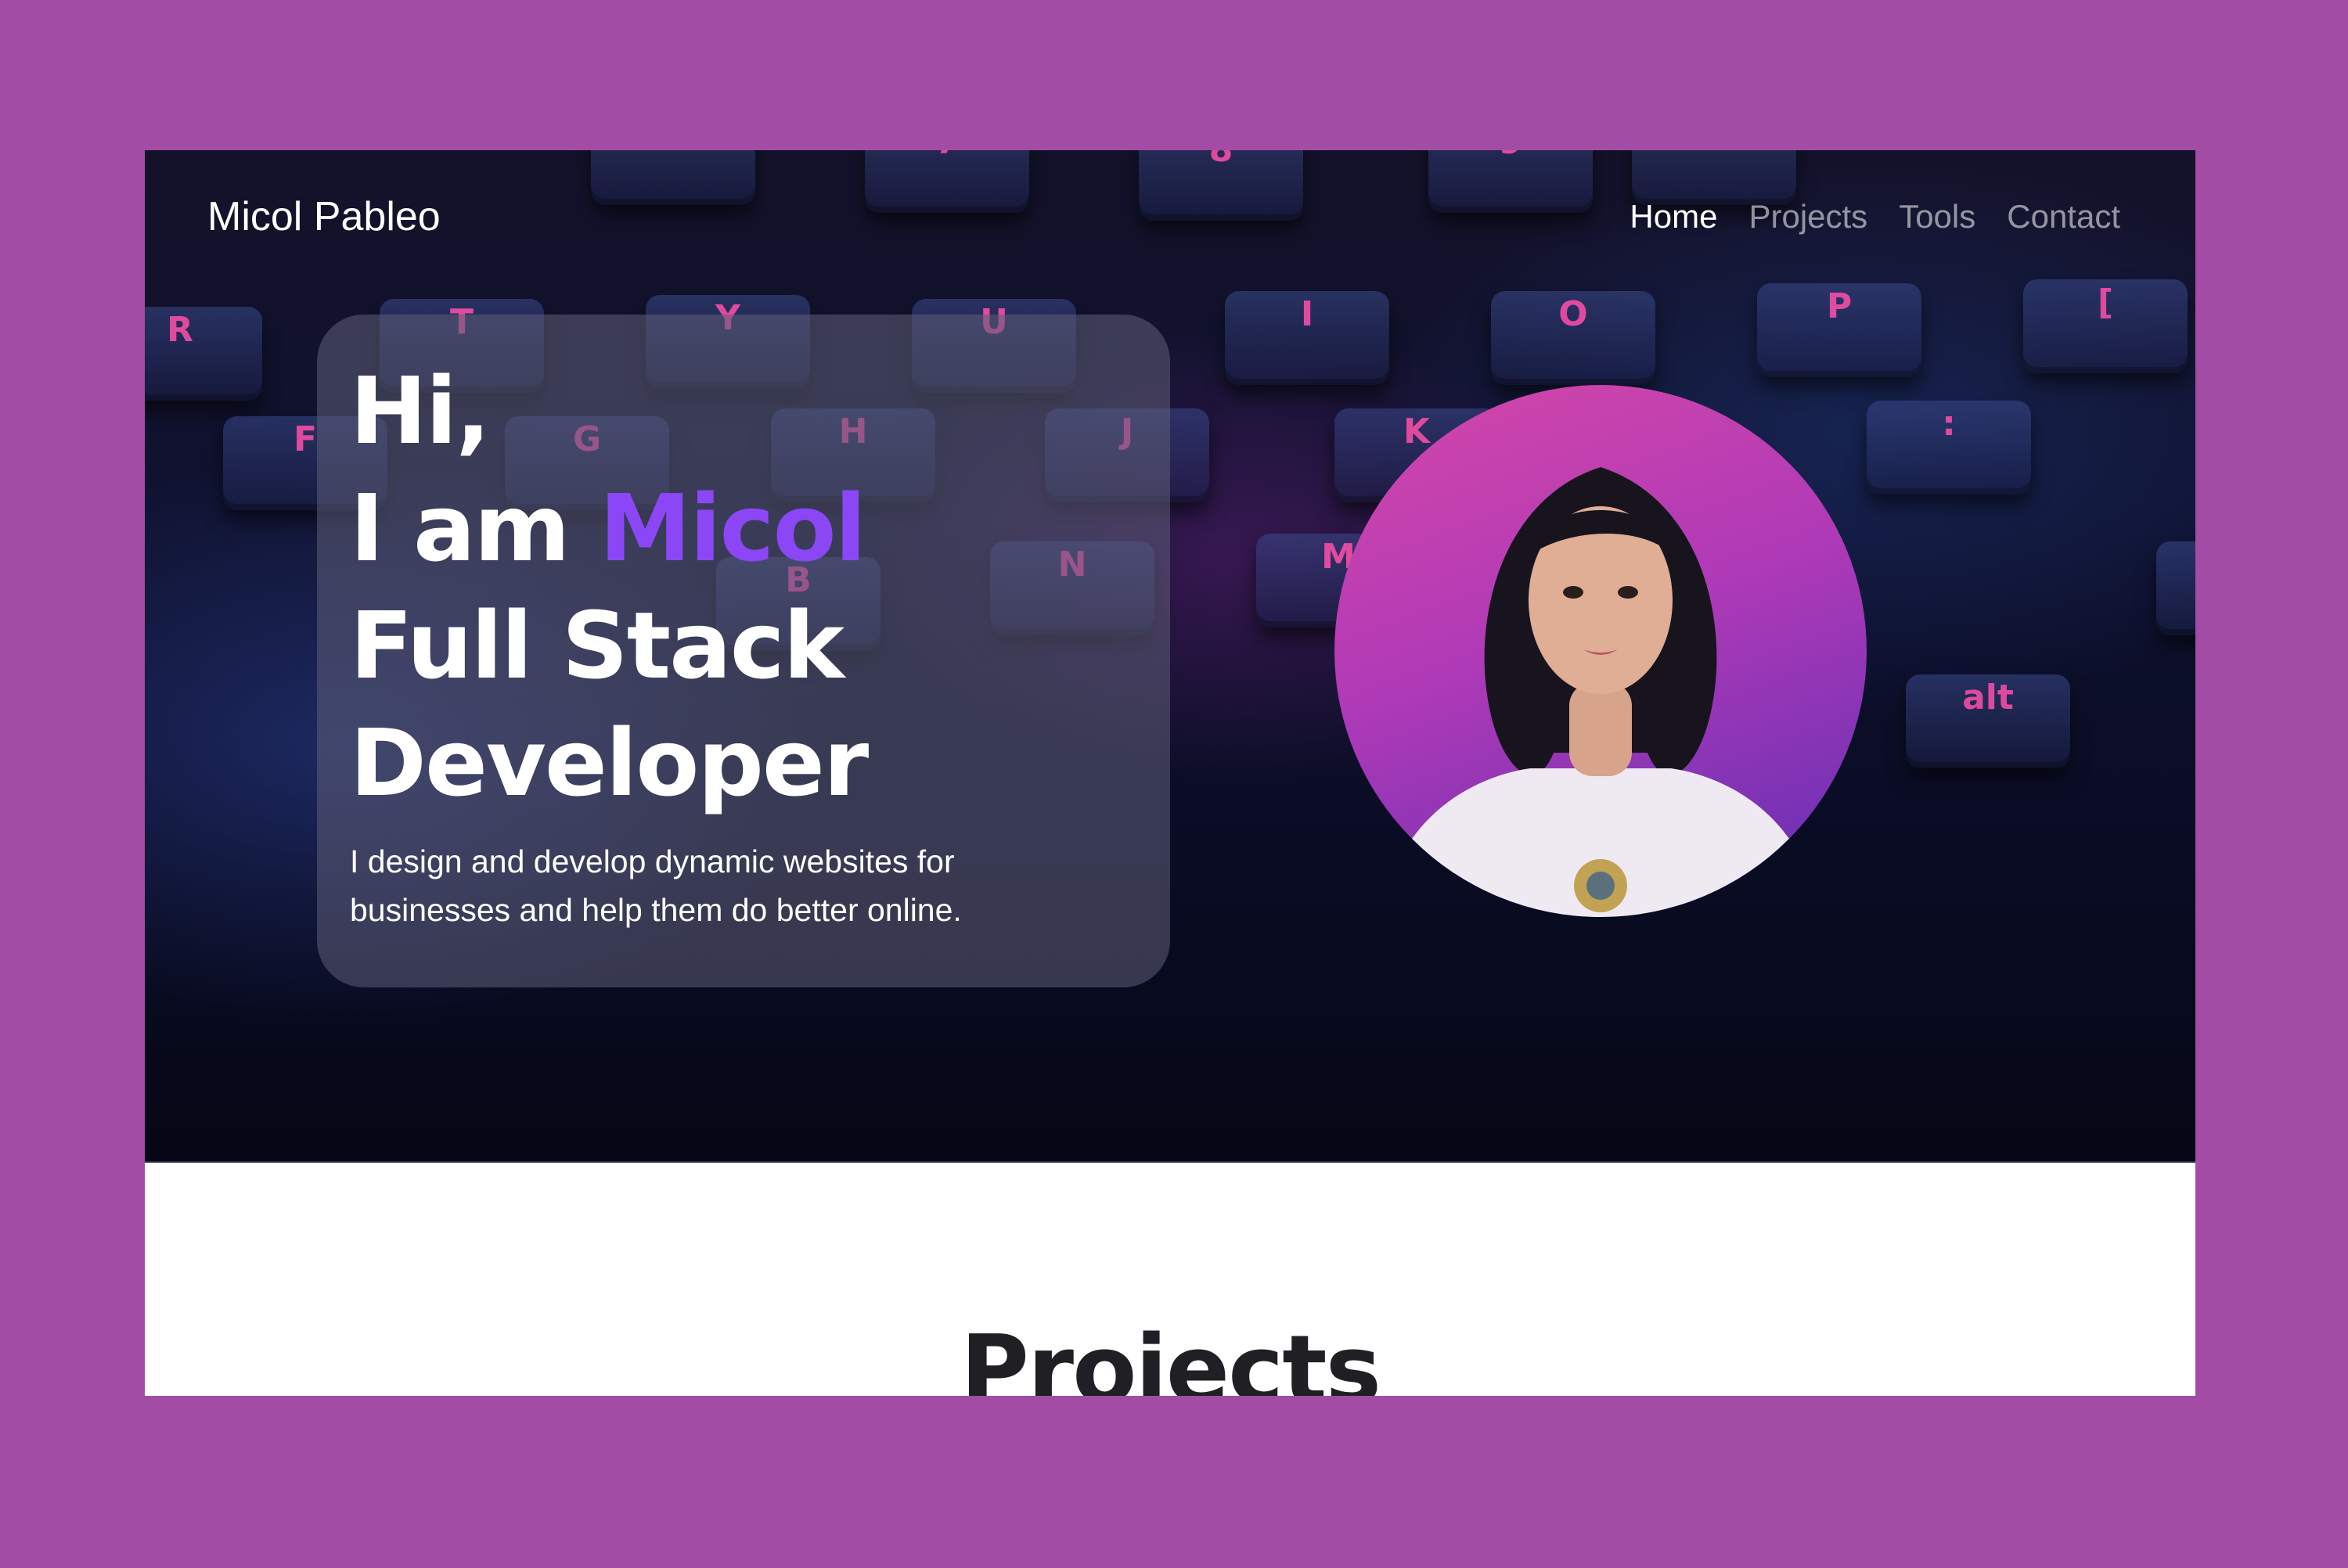 The image size is (2348, 1568). What do you see at coordinates (1875, 217) in the screenshot?
I see `main-nav: Home Projects Tools Contact` at bounding box center [1875, 217].